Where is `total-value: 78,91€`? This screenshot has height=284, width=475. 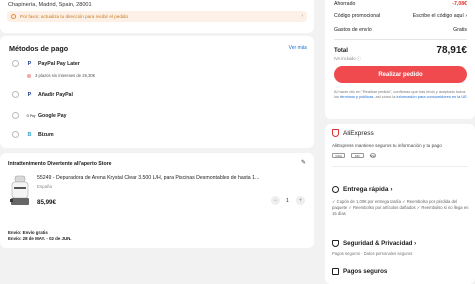
total-value: 78,91€ is located at coordinates (451, 50).